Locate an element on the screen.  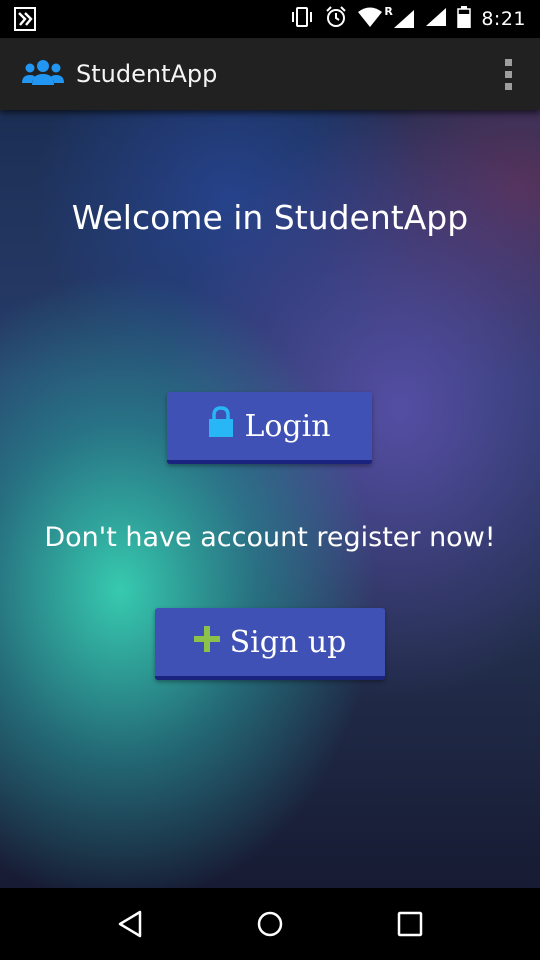
status-bar: R 8:21 is located at coordinates (270, 19).